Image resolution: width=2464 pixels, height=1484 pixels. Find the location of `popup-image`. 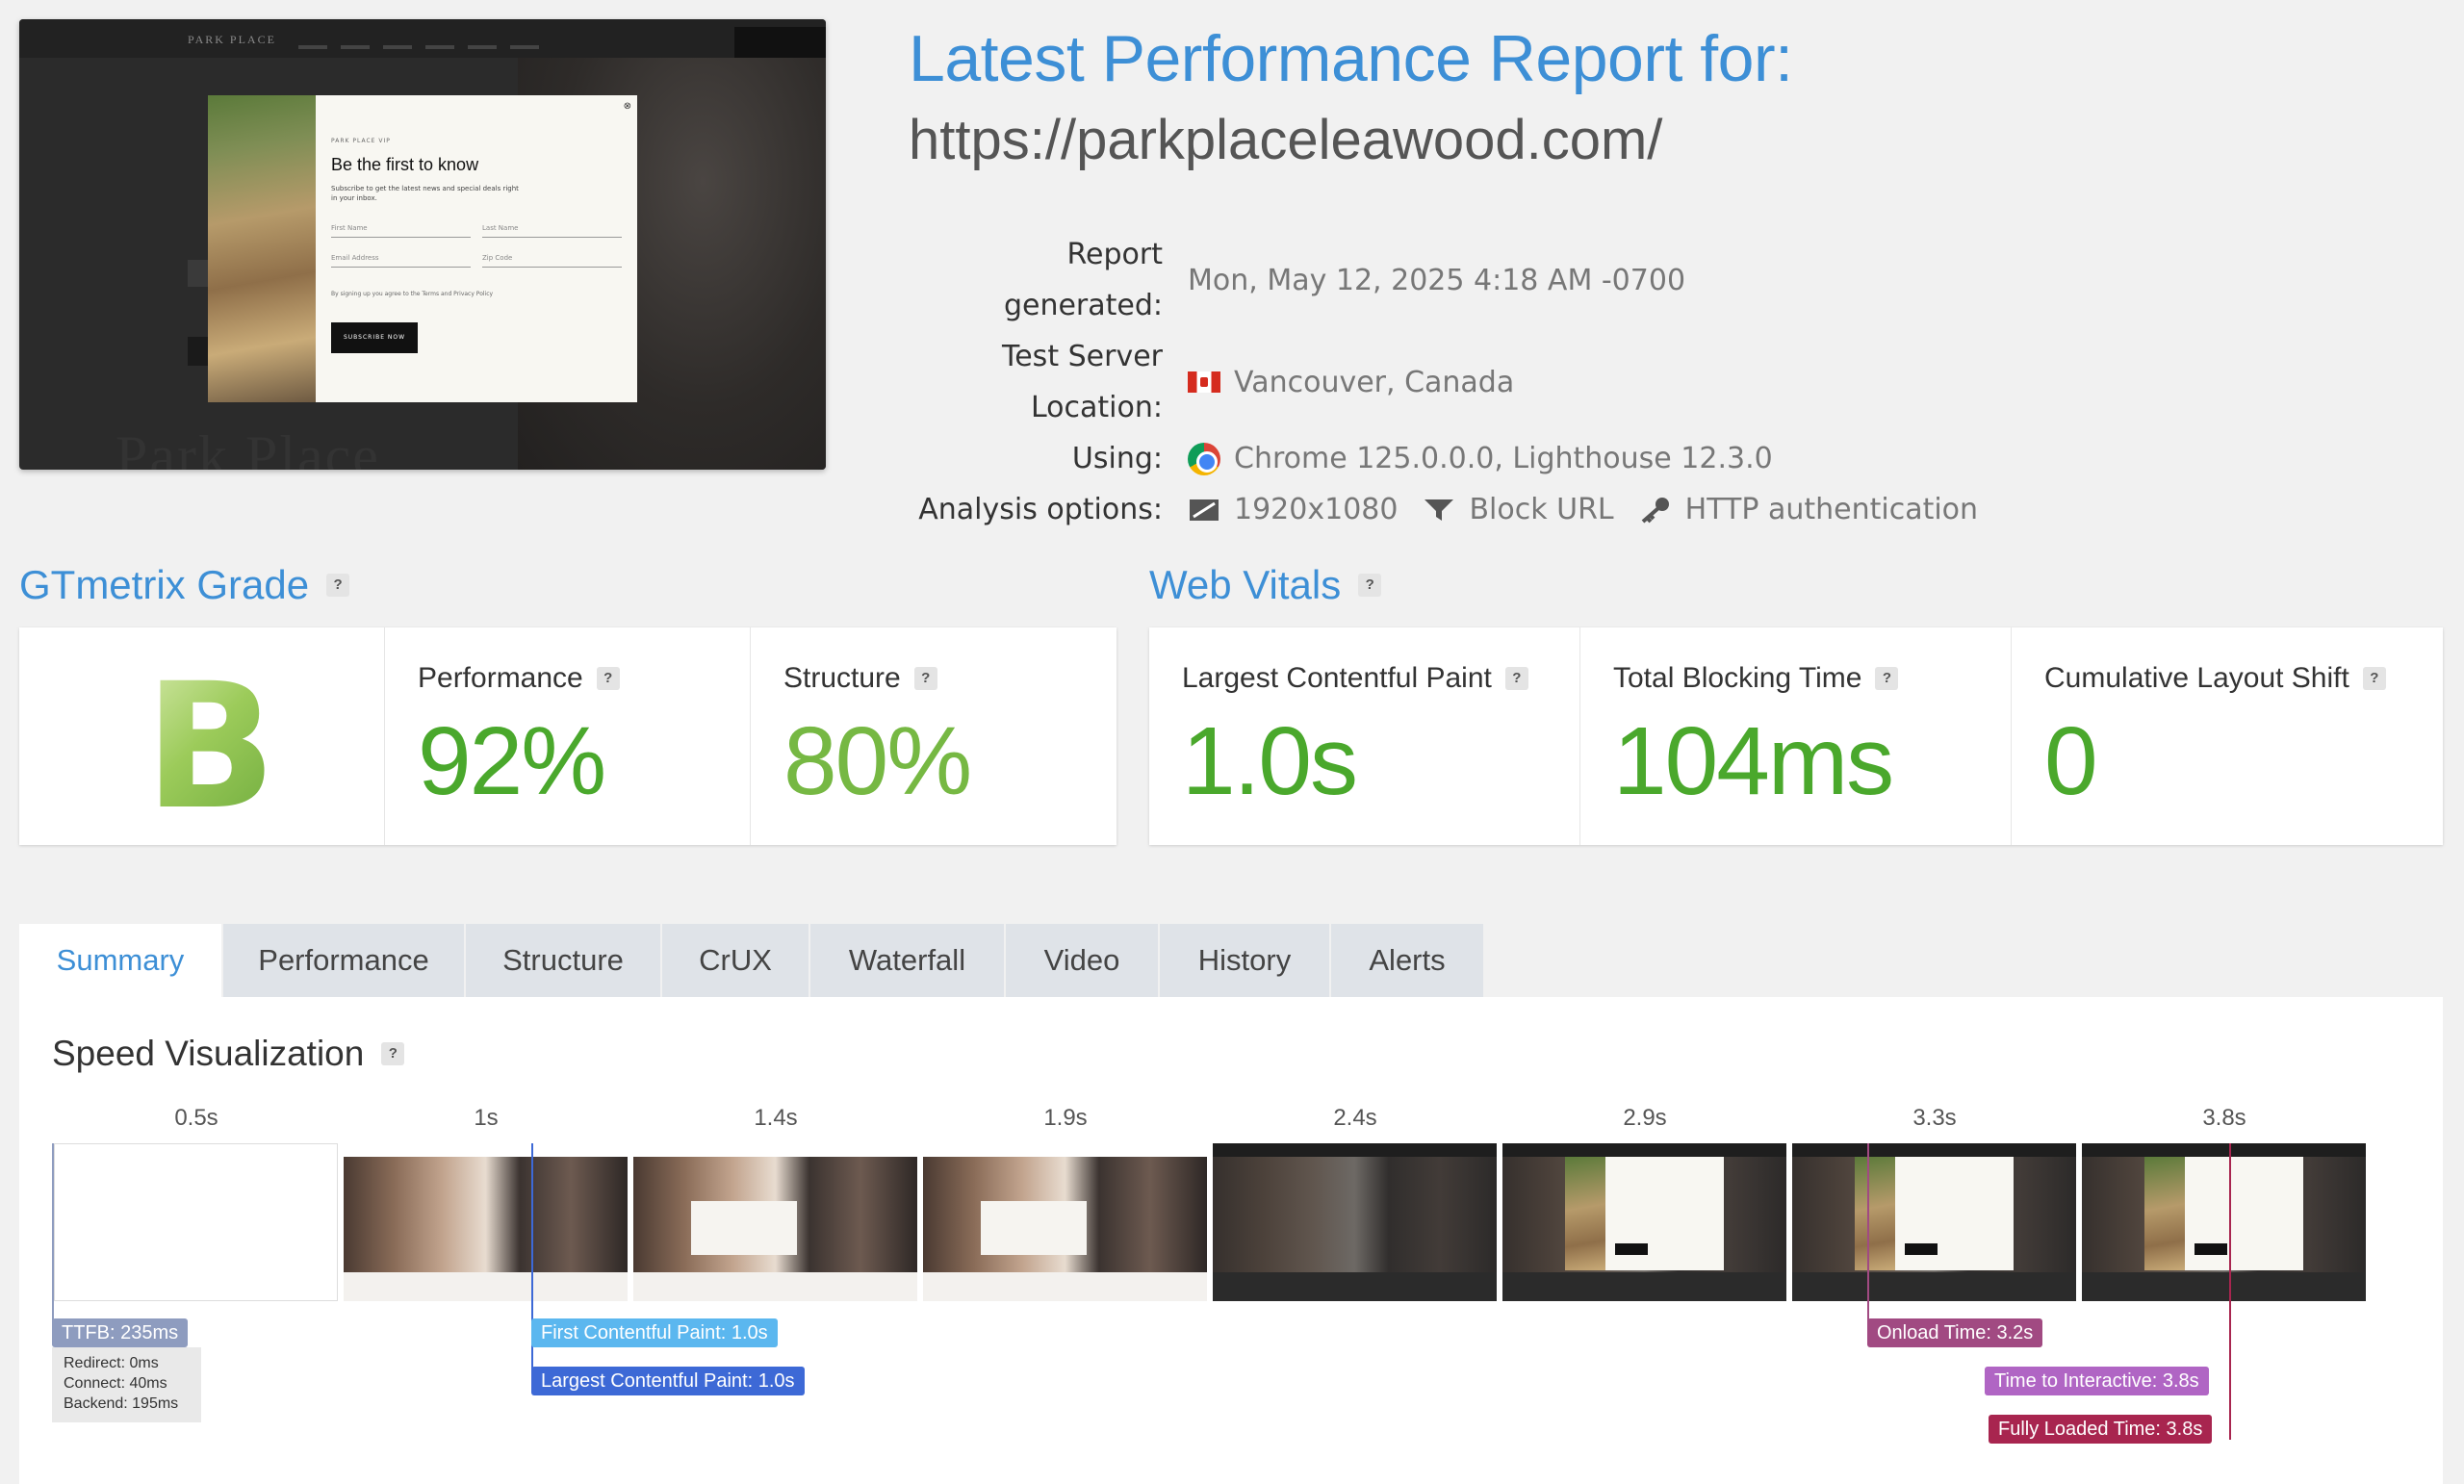

popup-image is located at coordinates (262, 249).